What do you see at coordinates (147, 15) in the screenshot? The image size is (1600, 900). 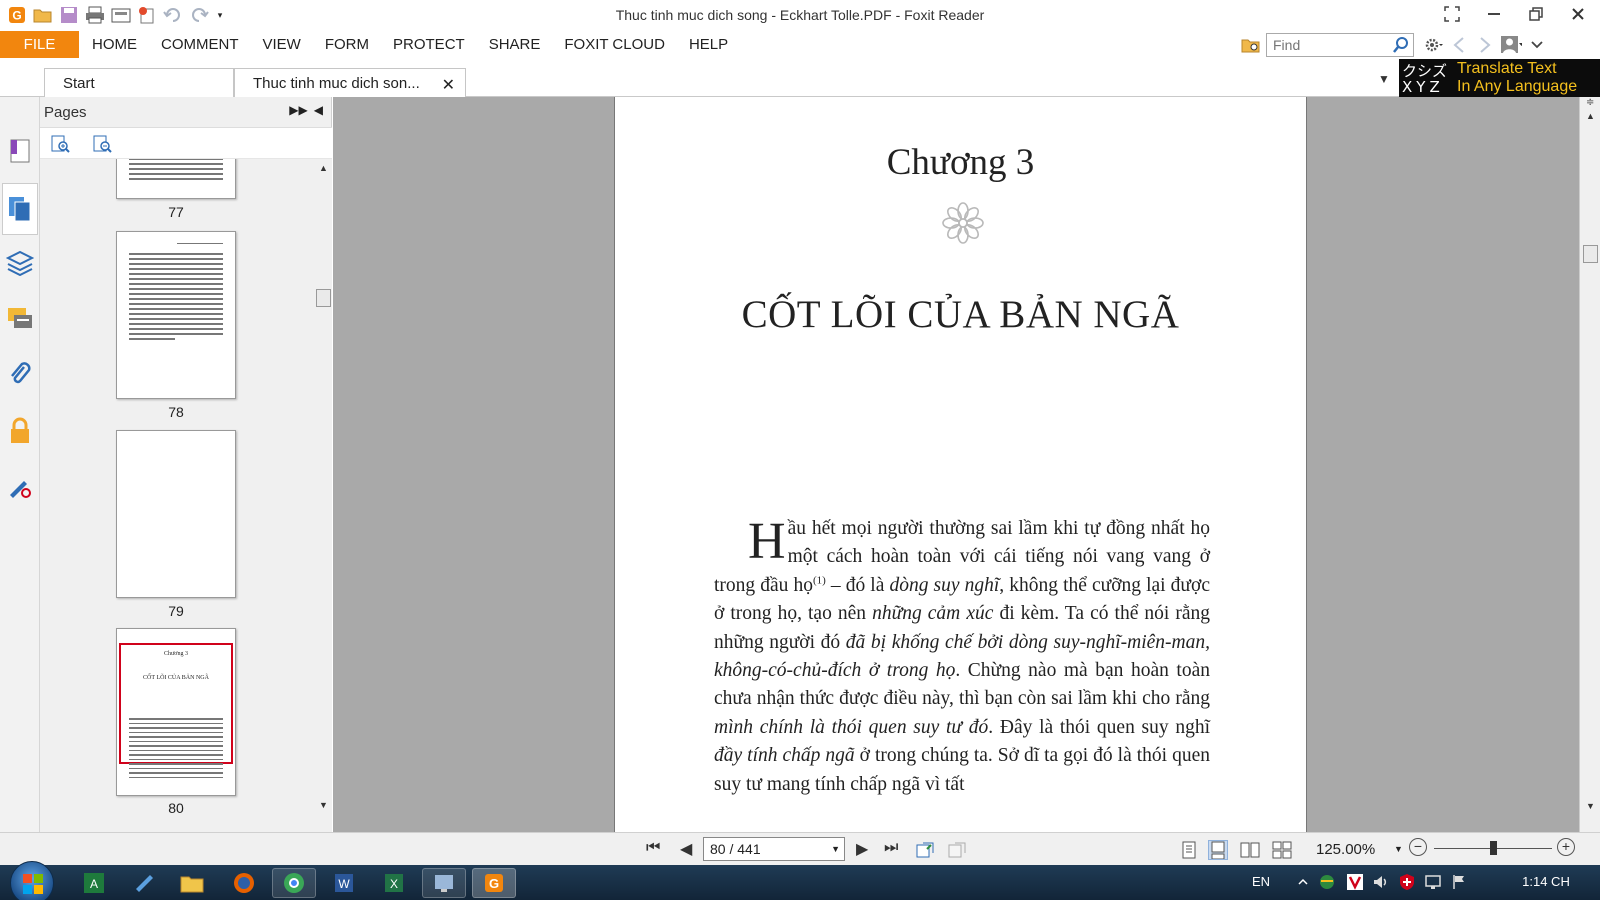 I see `new-document-icon` at bounding box center [147, 15].